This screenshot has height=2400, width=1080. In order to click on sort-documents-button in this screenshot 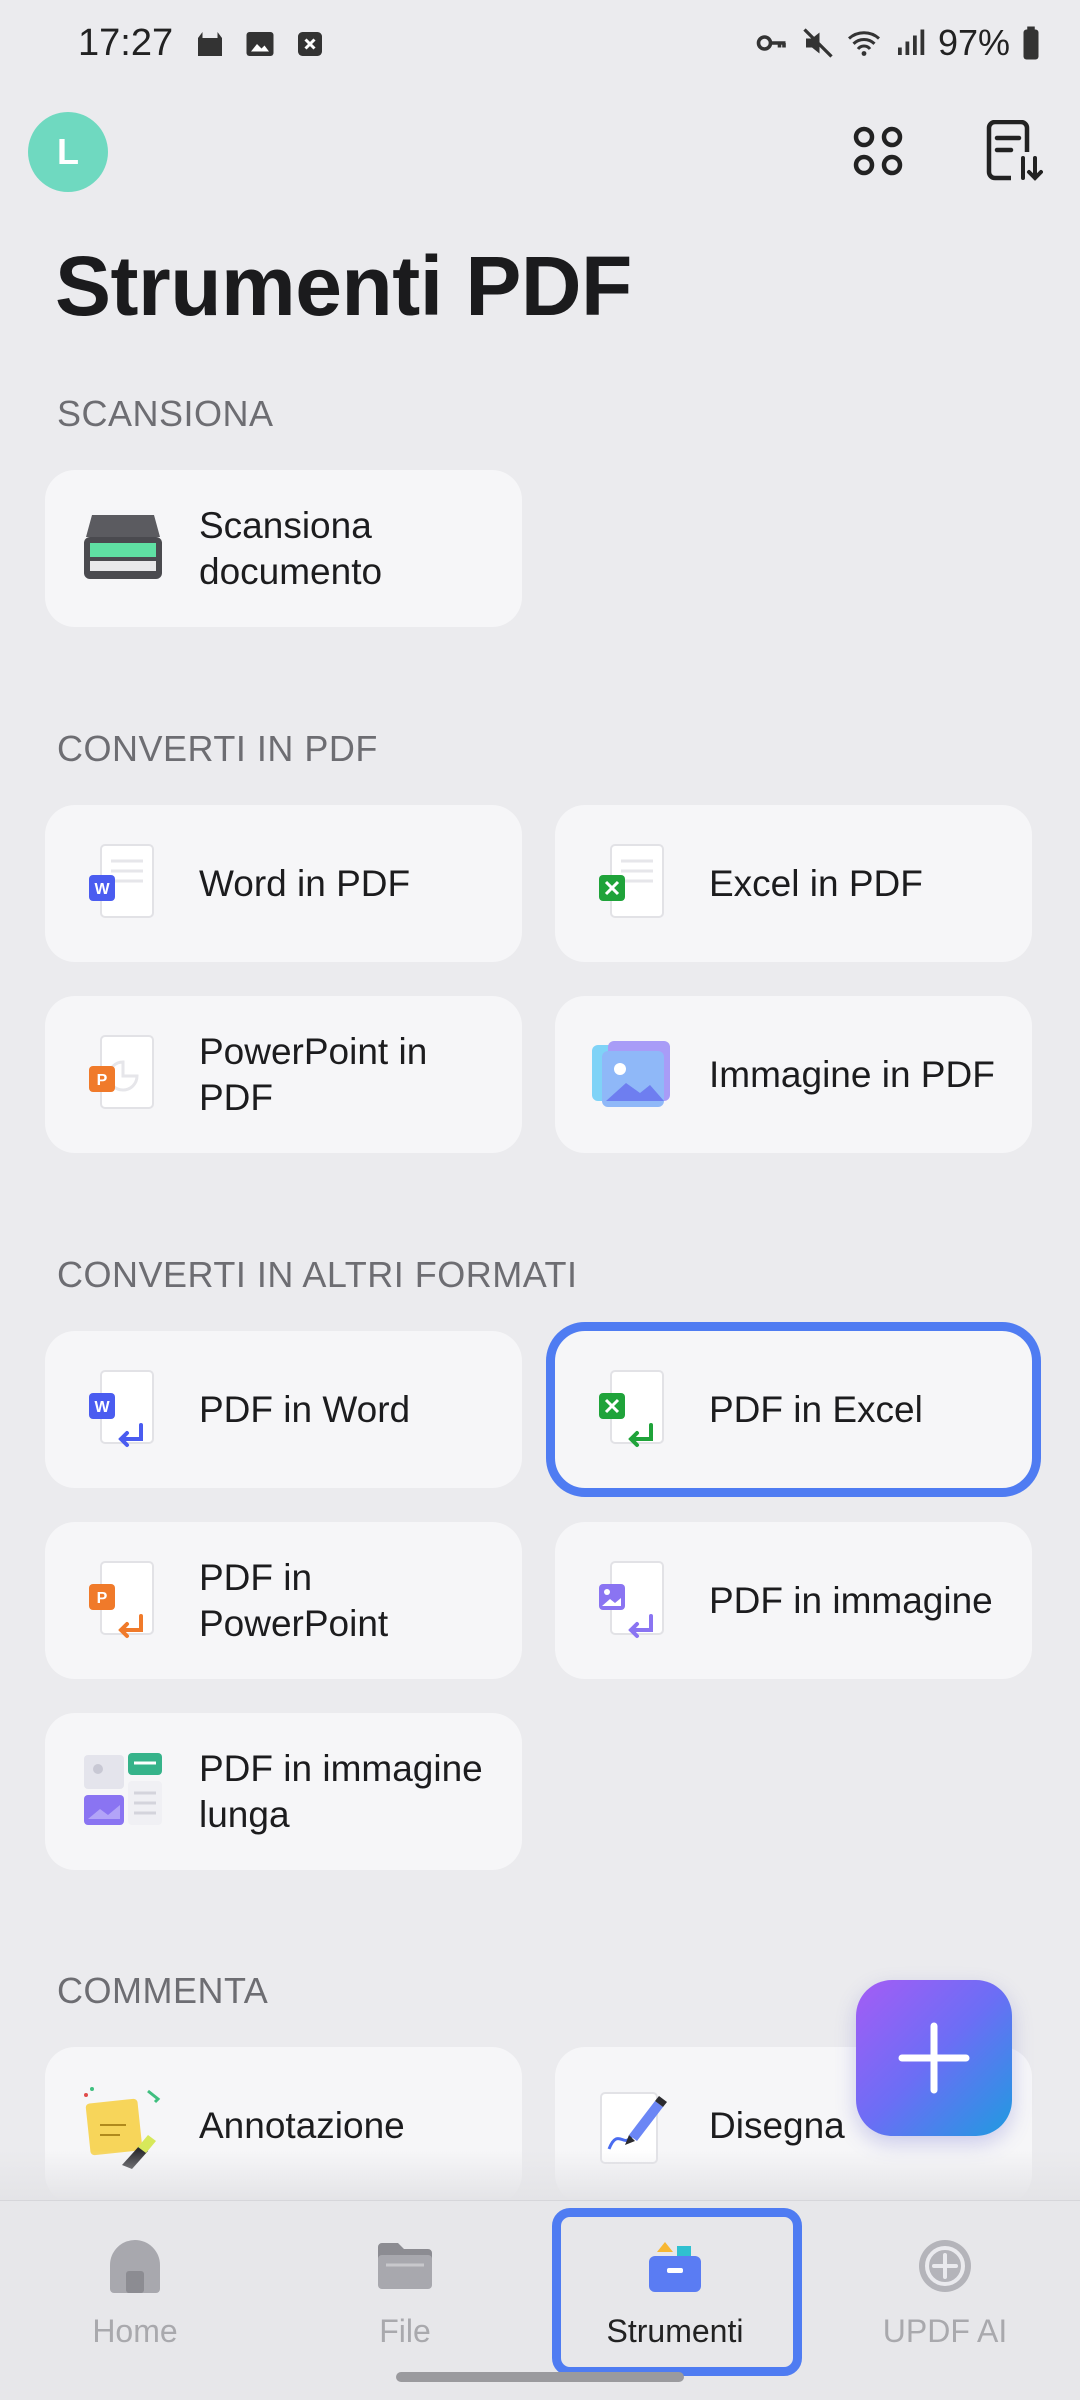, I will do `click(1013, 151)`.